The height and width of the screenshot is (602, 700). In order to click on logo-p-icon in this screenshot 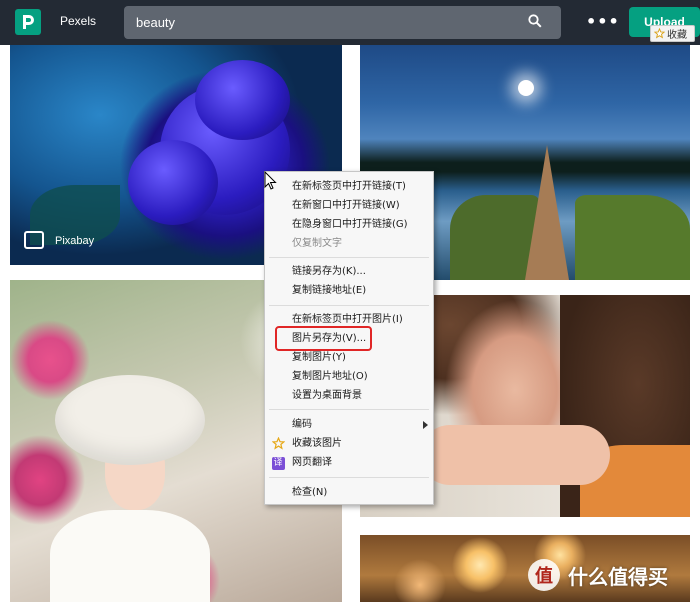, I will do `click(28, 22)`.